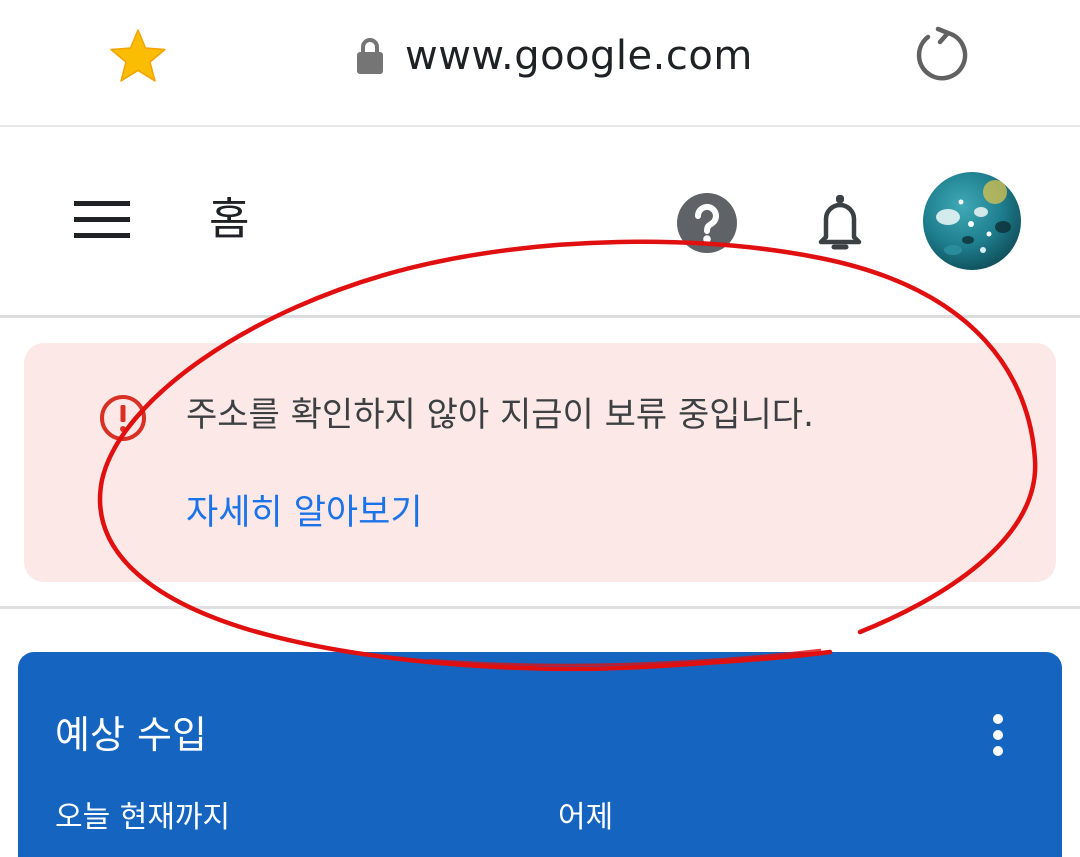 Image resolution: width=1080 pixels, height=857 pixels. Describe the element at coordinates (138, 56) in the screenshot. I see `star-icon` at that location.